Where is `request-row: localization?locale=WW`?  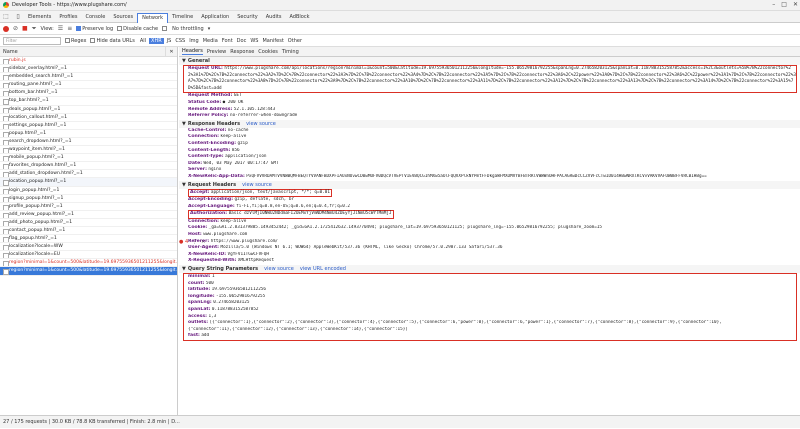
request-row: localization?locale=WW is located at coordinates (88, 247).